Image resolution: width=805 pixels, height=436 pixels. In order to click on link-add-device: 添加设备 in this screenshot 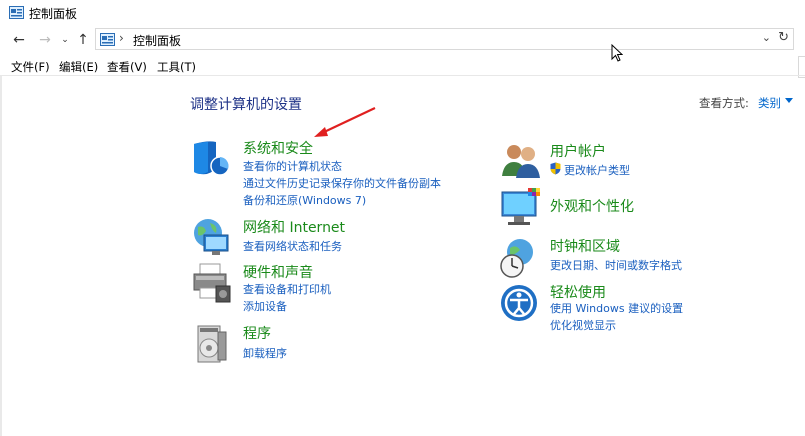, I will do `click(265, 306)`.